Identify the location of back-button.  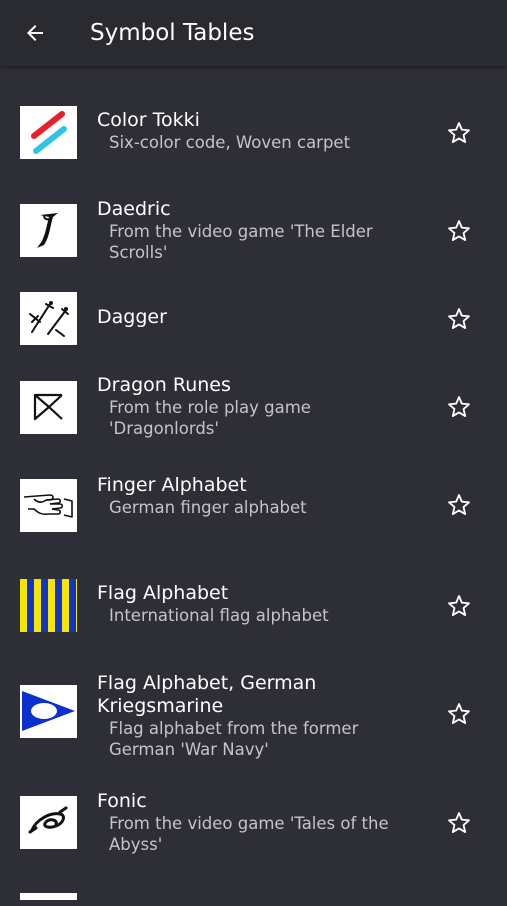
(35, 33).